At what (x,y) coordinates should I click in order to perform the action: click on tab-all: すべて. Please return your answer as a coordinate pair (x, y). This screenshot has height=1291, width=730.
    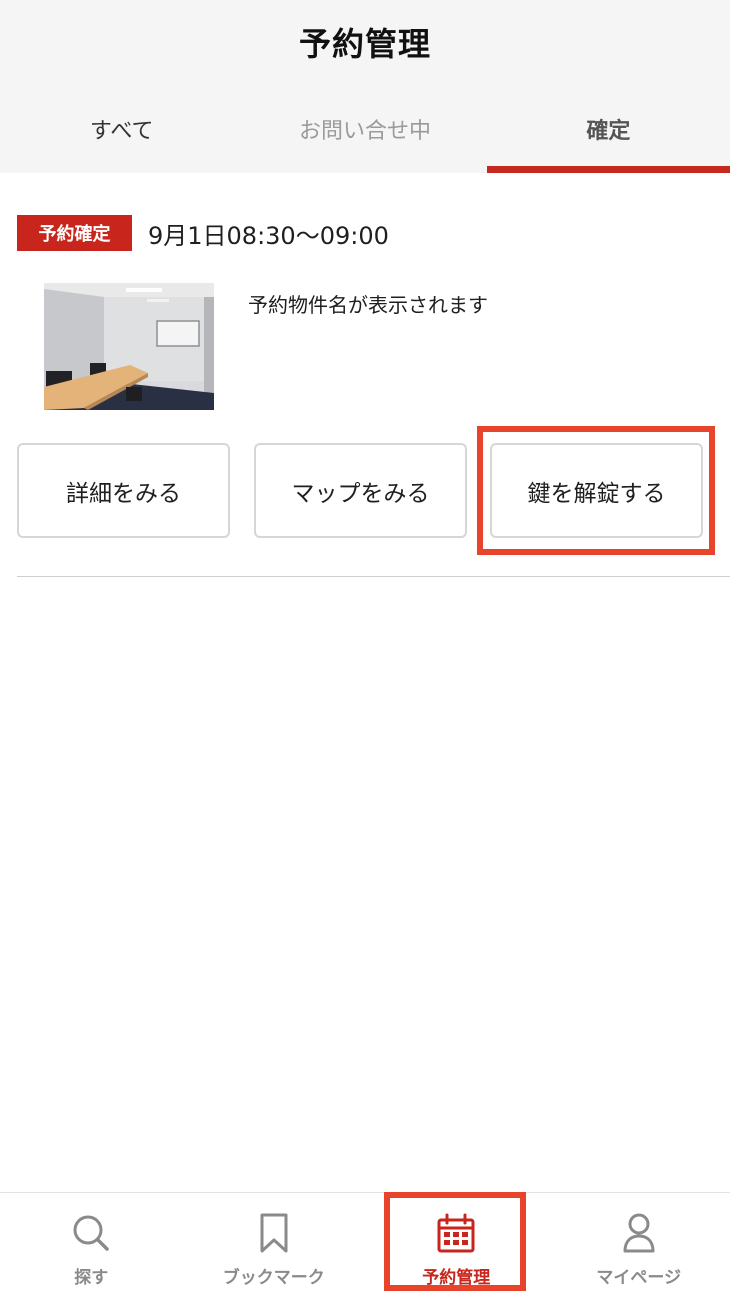
    Looking at the image, I should click on (121, 128).